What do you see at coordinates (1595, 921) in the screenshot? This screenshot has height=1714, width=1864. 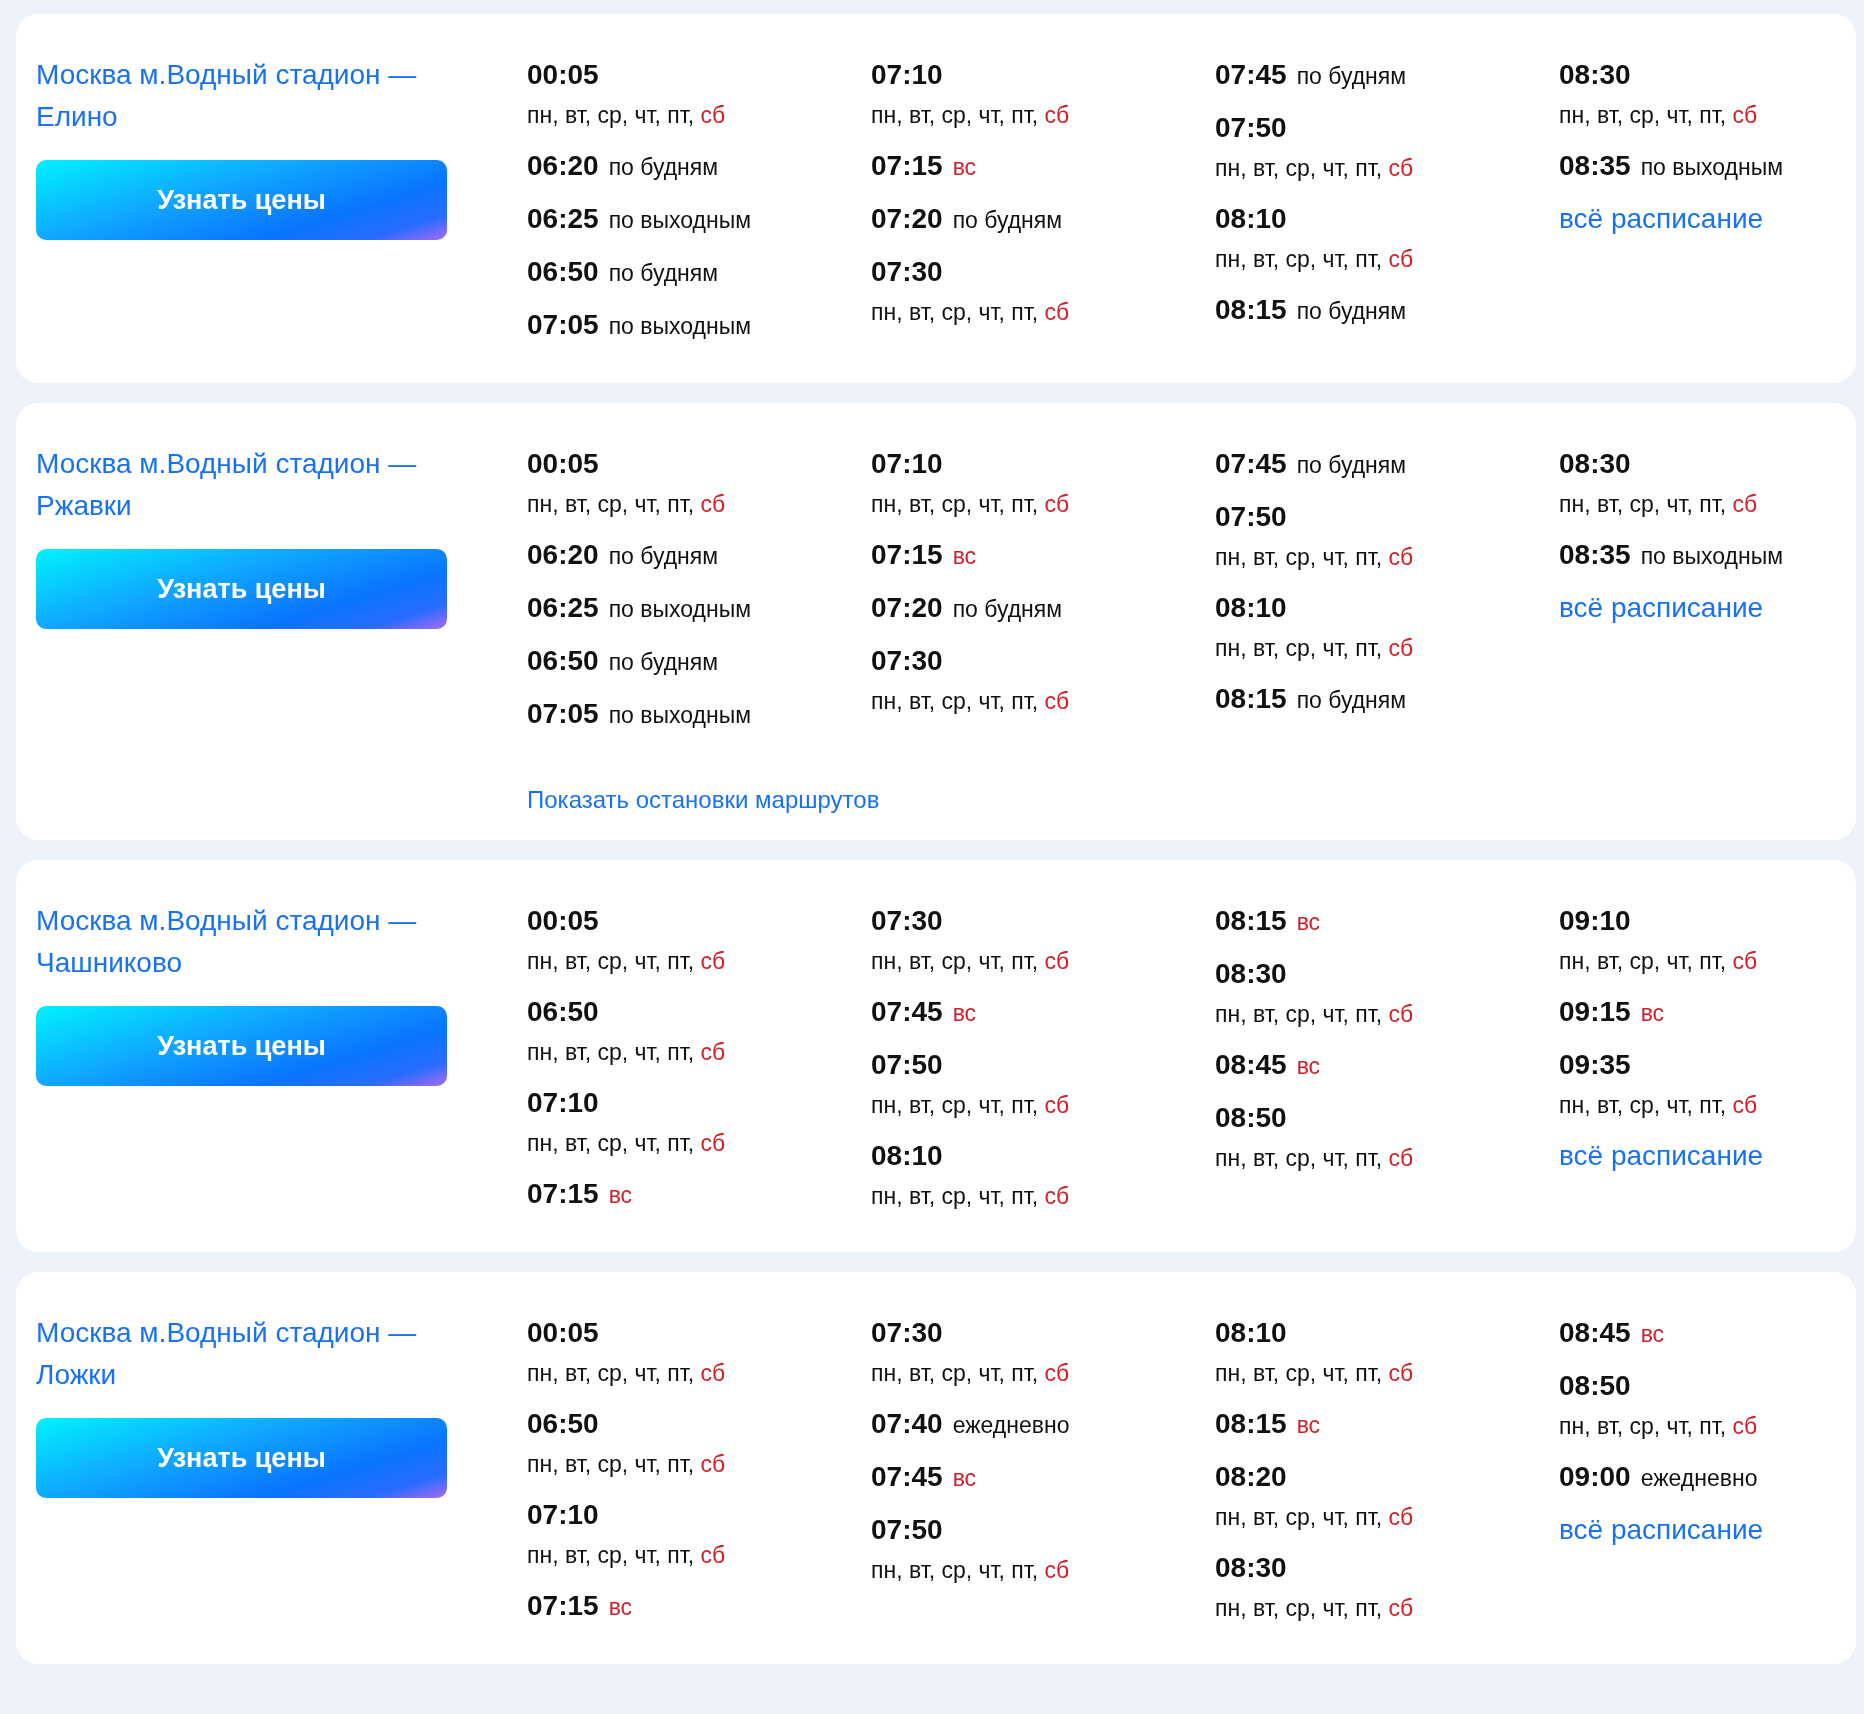 I see `departure-time: 09:10` at bounding box center [1595, 921].